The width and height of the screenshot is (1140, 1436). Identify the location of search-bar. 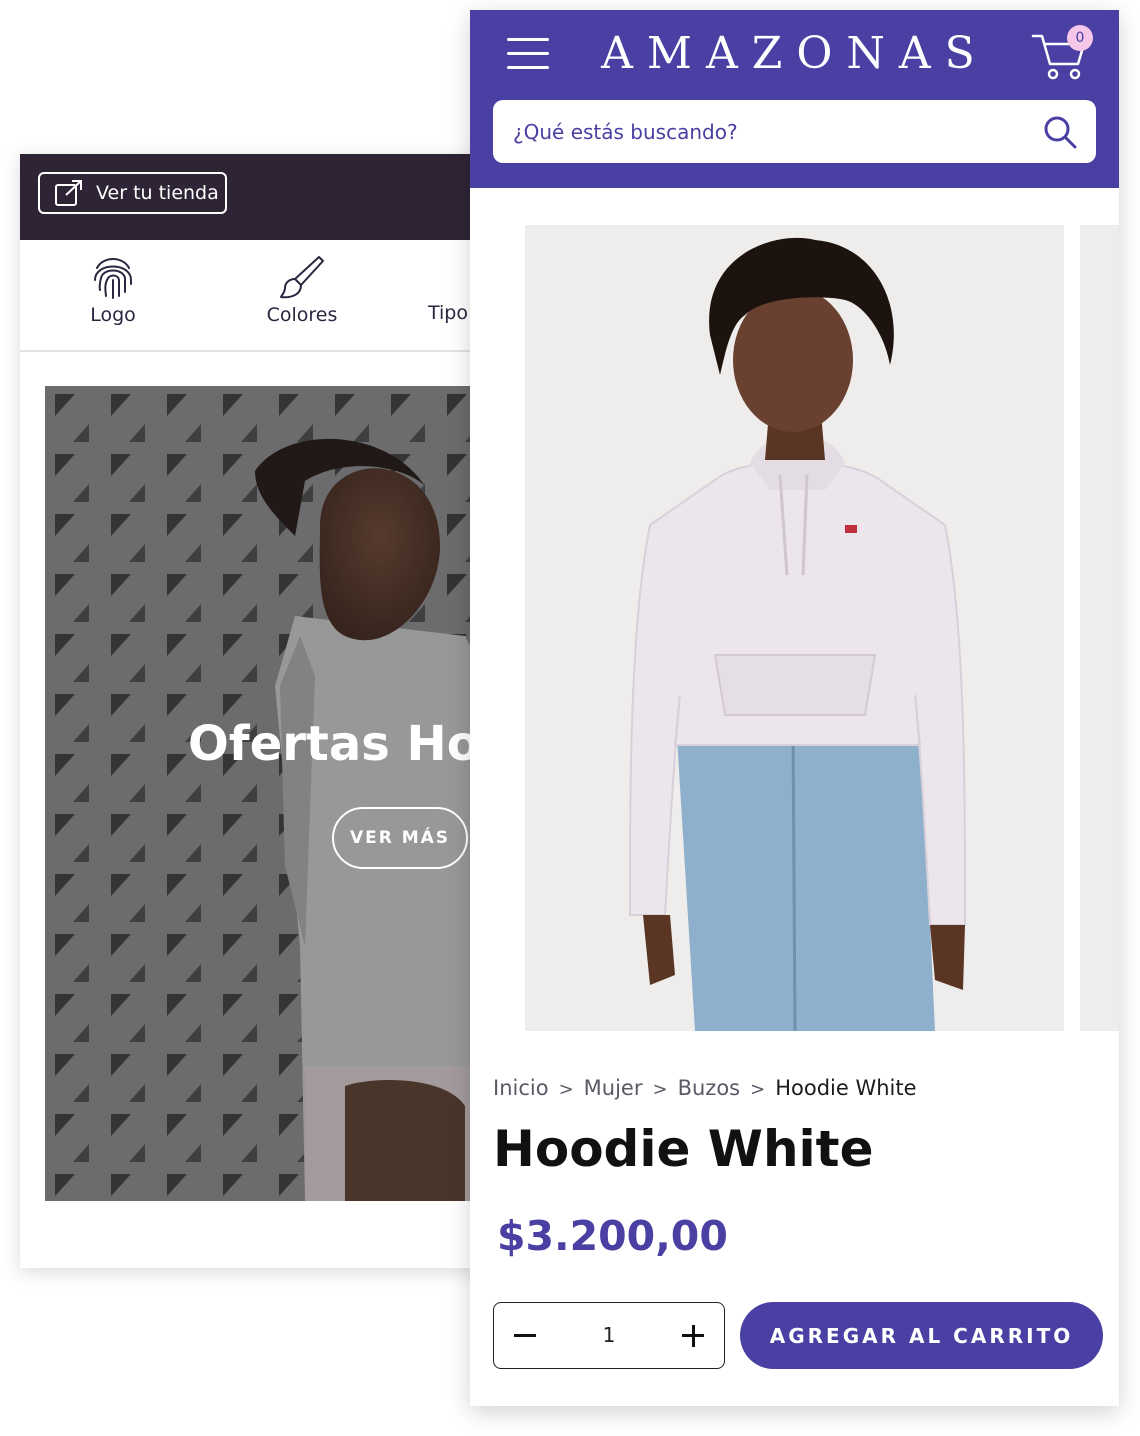
(794, 131).